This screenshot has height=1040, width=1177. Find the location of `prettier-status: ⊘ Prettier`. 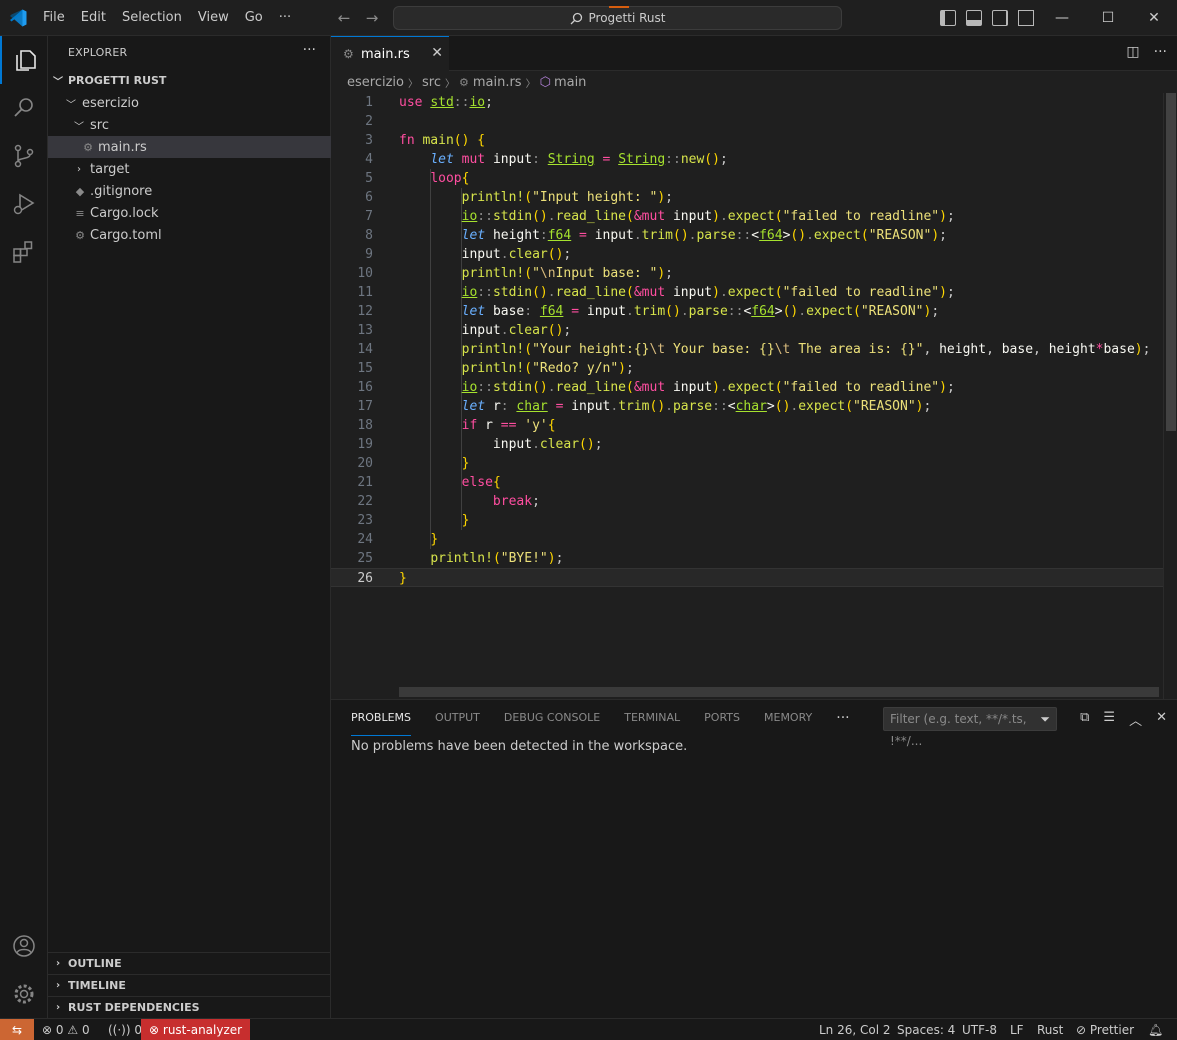

prettier-status: ⊘ Prettier is located at coordinates (1105, 1029).